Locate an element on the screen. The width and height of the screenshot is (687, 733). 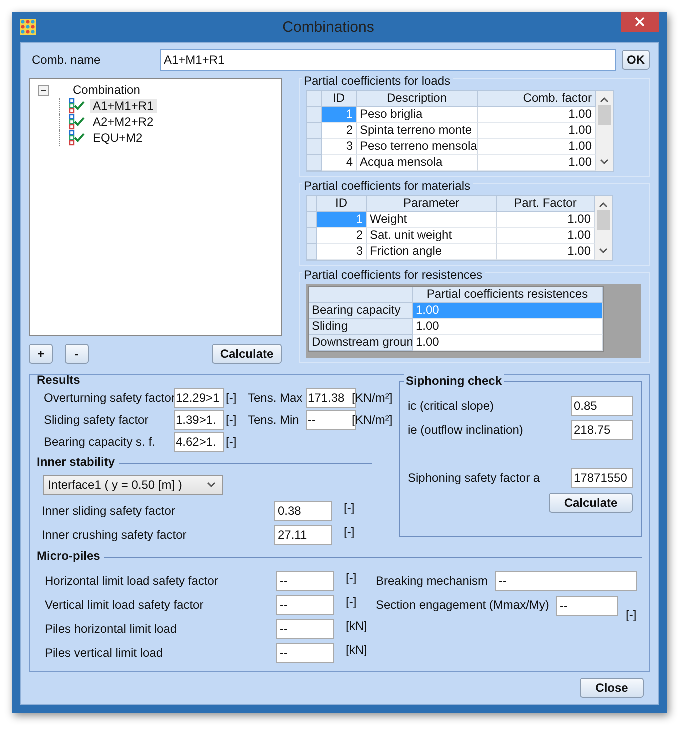
field-label: Inner crushing safety factor is located at coordinates (115, 535).